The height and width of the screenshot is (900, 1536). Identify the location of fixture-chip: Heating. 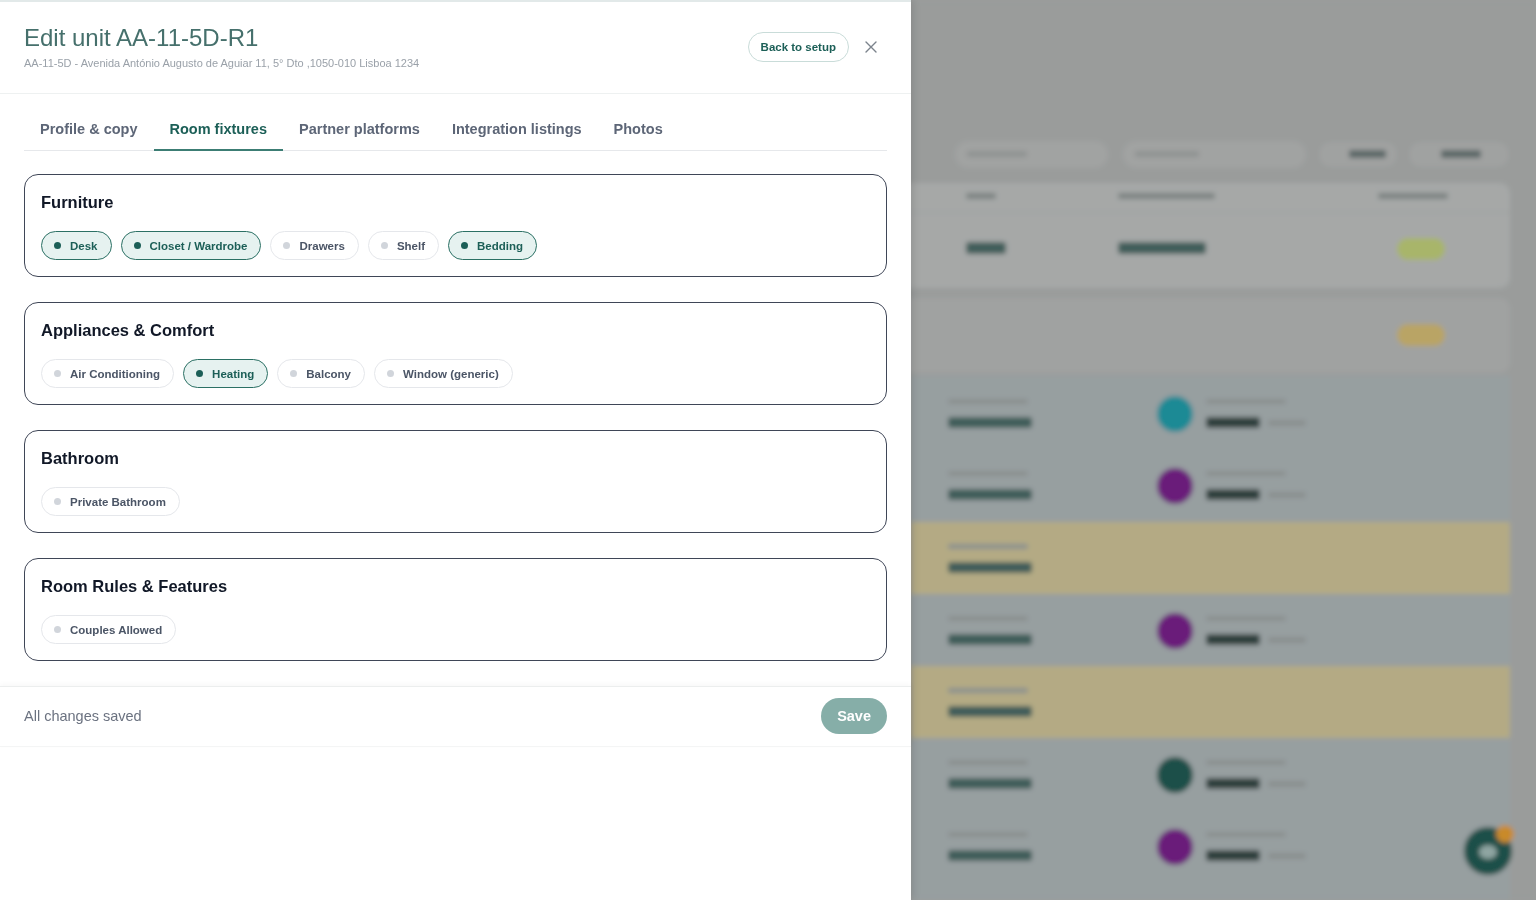
(226, 373).